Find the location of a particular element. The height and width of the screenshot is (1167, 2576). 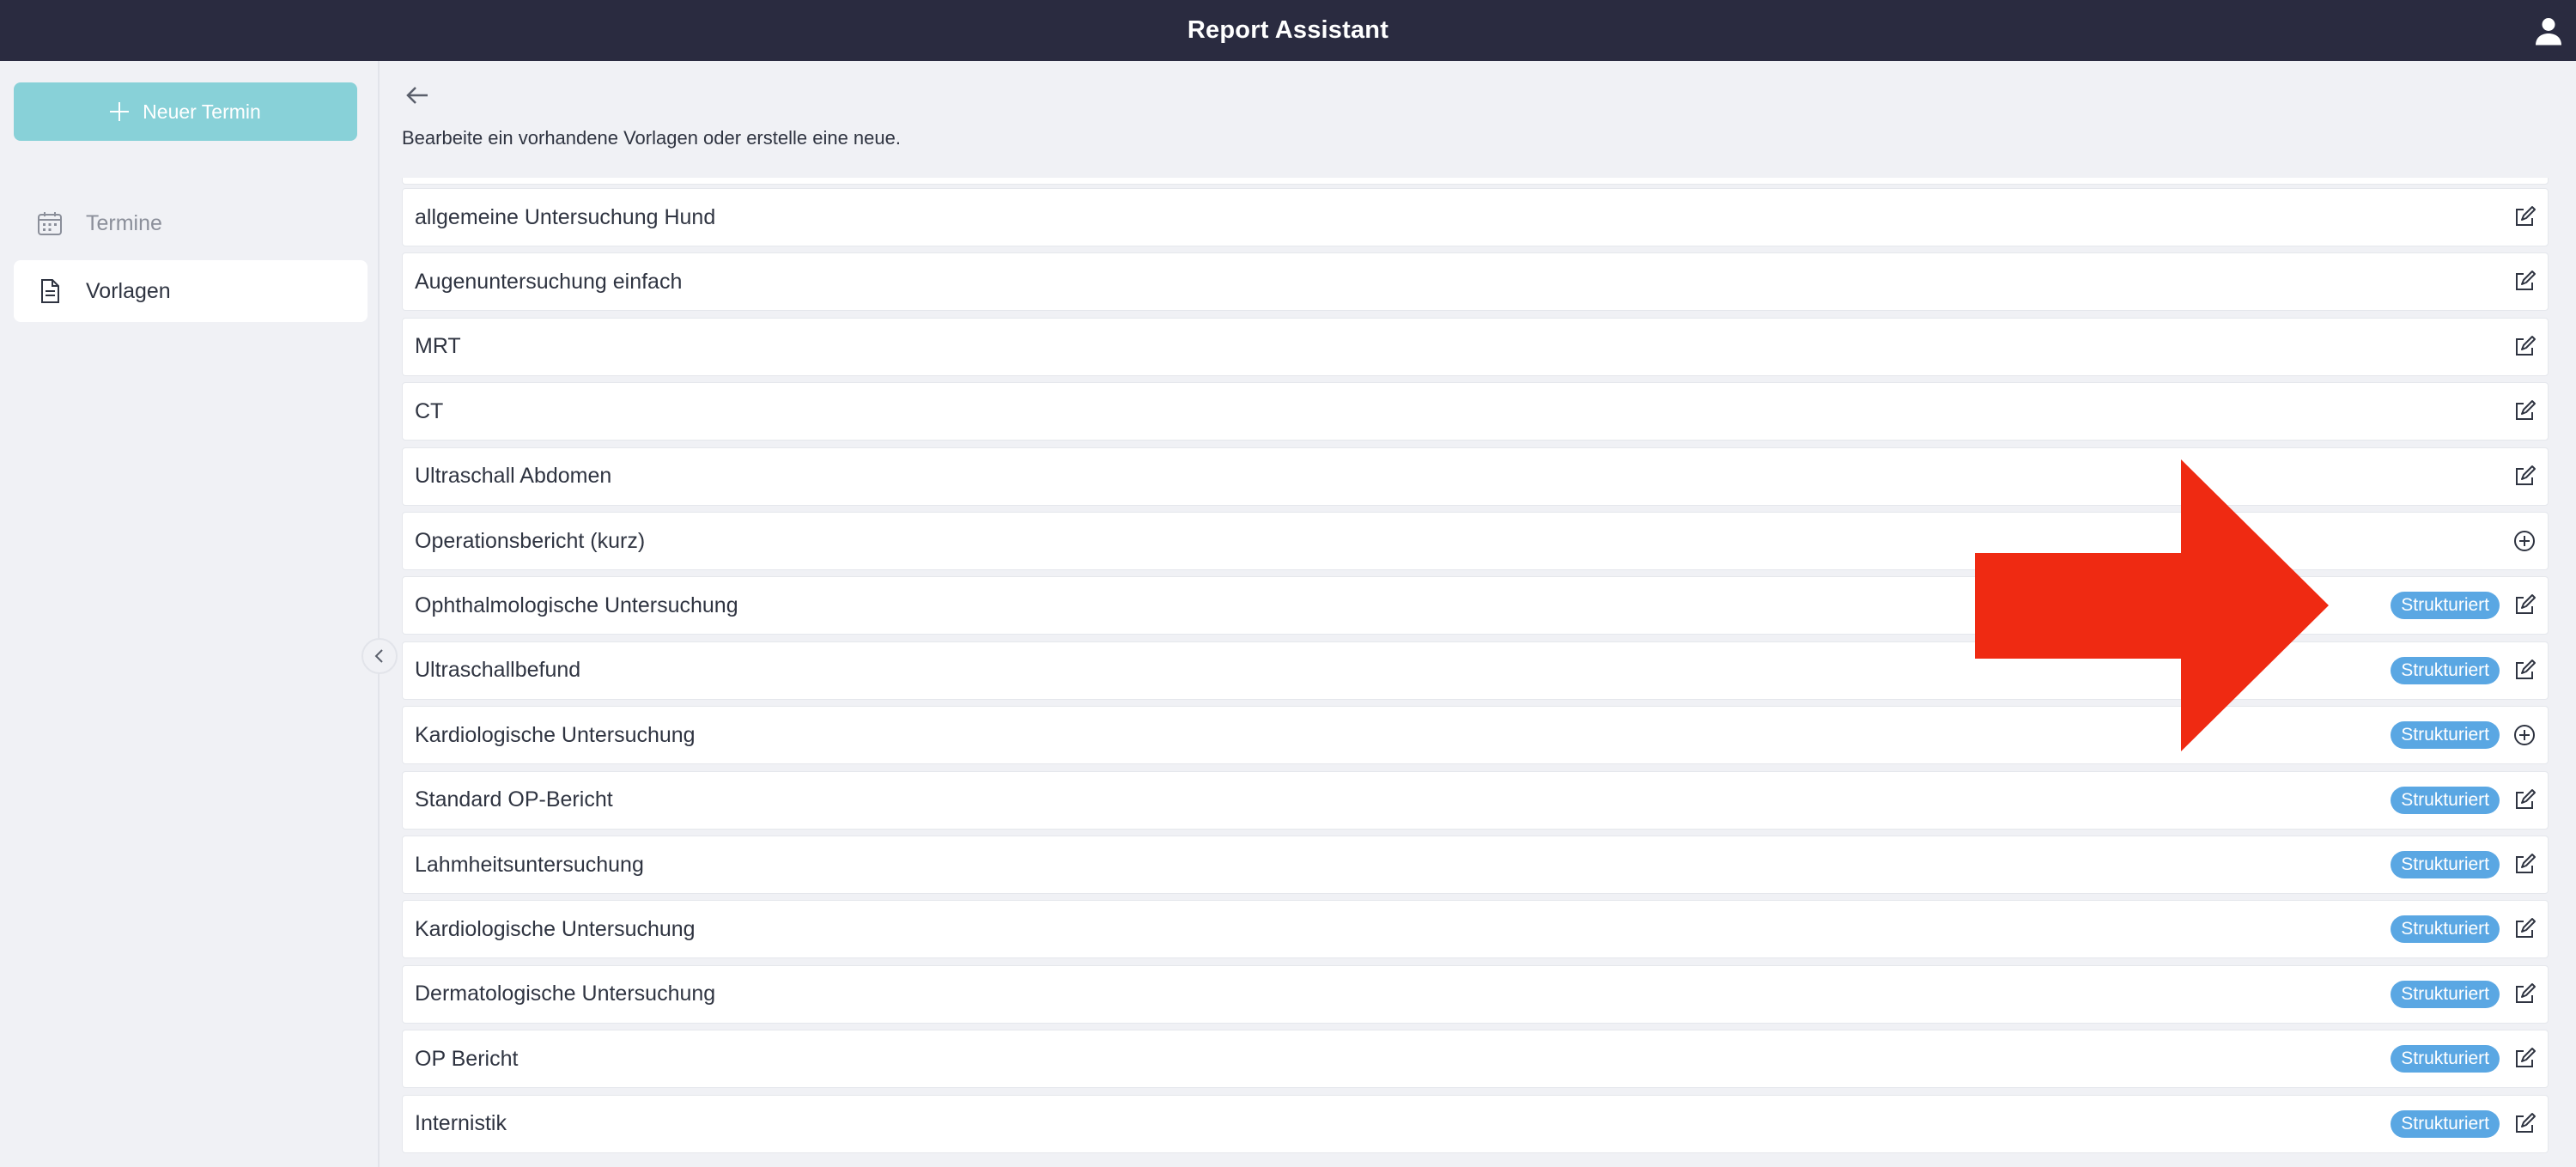

template-row: allgemeine Untersuchung Hund is located at coordinates (1475, 217).